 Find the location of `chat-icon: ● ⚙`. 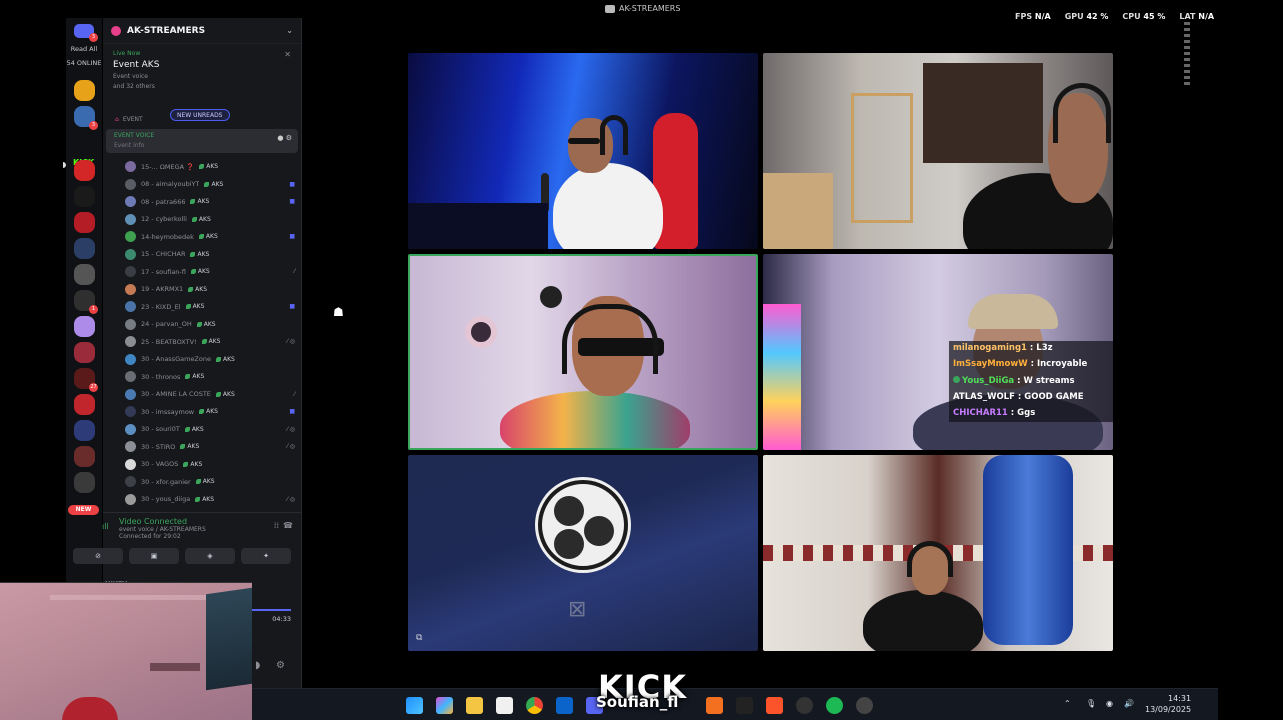

chat-icon: ● ⚙ is located at coordinates (284, 138).